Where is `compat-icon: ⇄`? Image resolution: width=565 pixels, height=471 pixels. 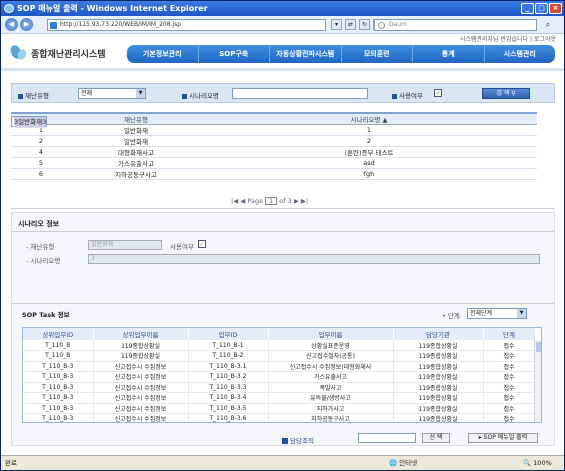 compat-icon: ⇄ is located at coordinates (350, 24).